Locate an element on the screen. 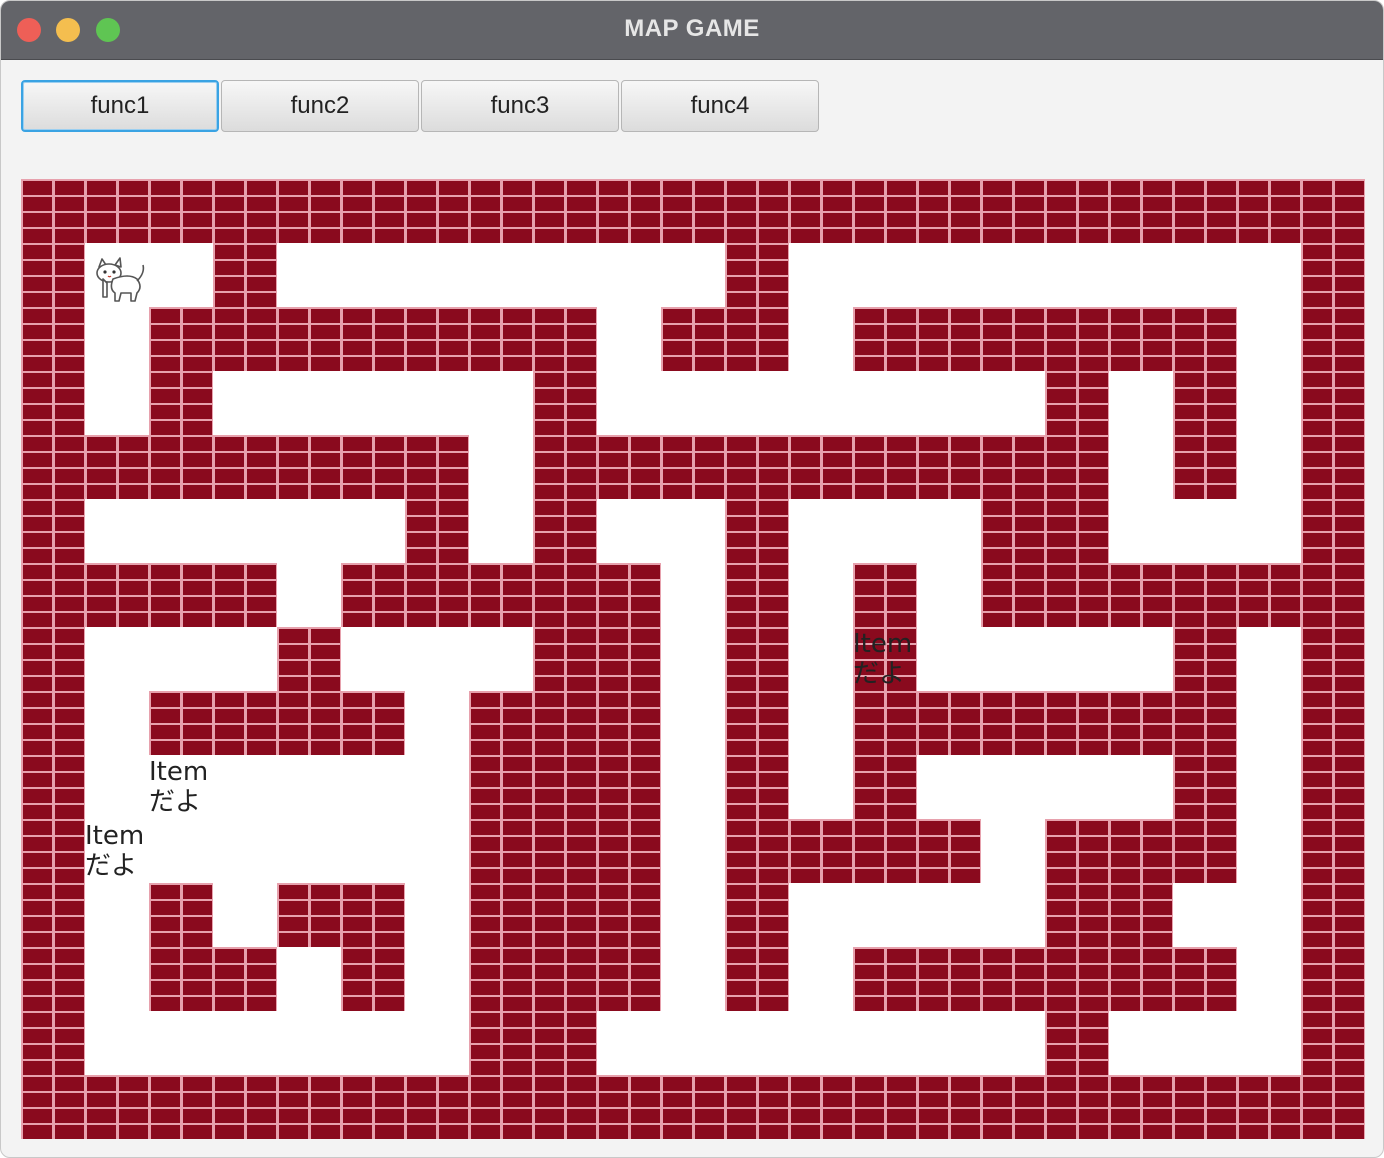 This screenshot has height=1158, width=1384. toolbar: func1 func2 func3 func4 is located at coordinates (421, 106).